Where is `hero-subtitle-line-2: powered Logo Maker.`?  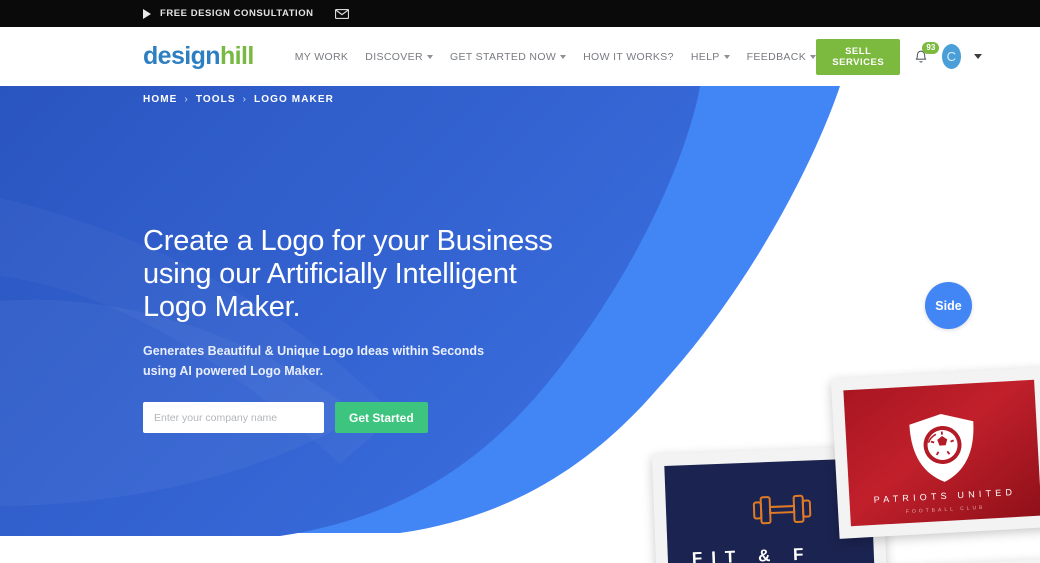 hero-subtitle-line-2: powered Logo Maker. is located at coordinates (259, 370).